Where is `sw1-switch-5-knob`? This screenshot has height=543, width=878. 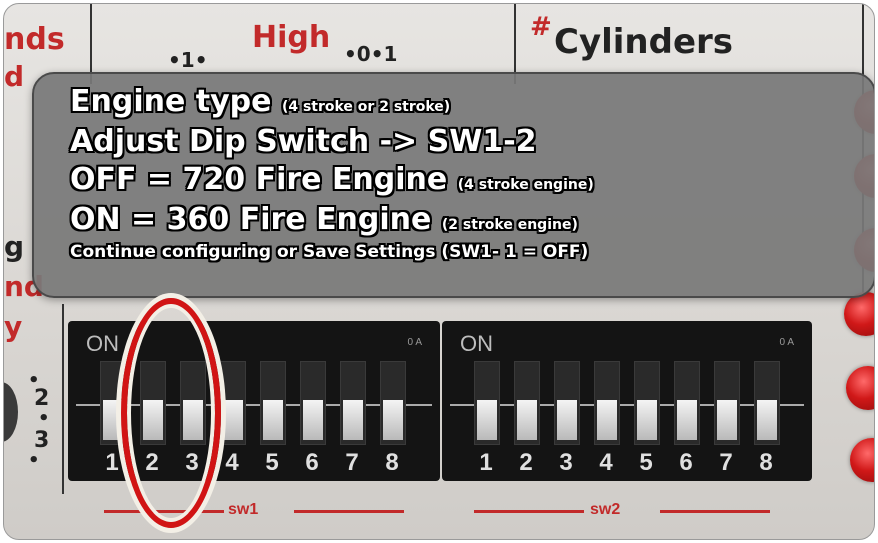
sw1-switch-5-knob is located at coordinates (273, 420).